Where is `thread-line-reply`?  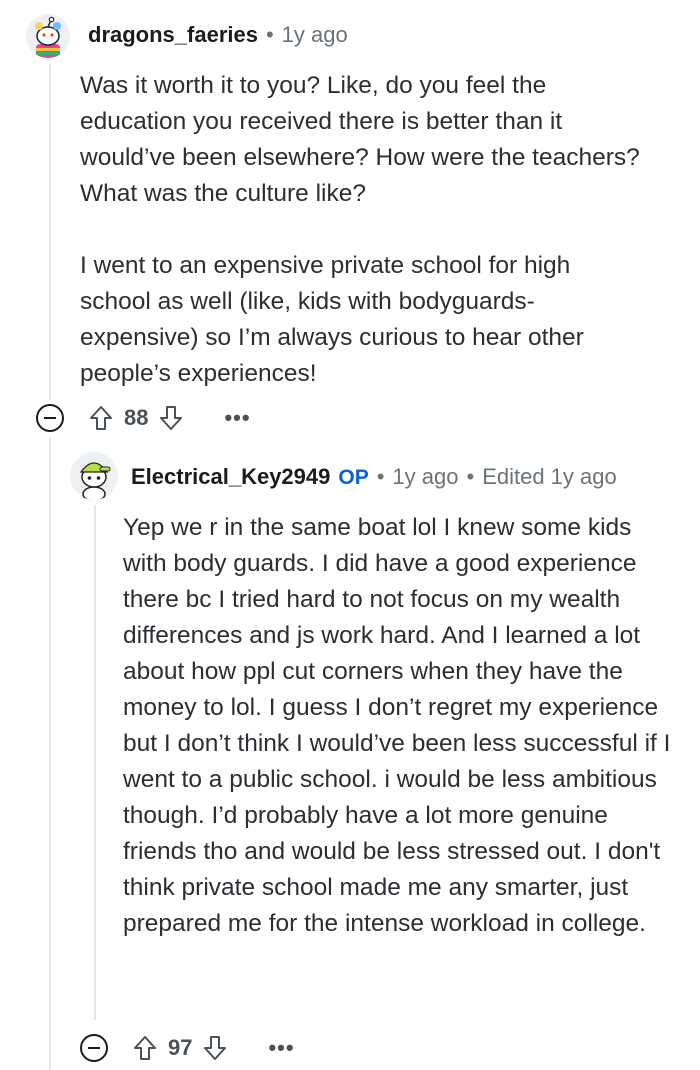 thread-line-reply is located at coordinates (95, 762).